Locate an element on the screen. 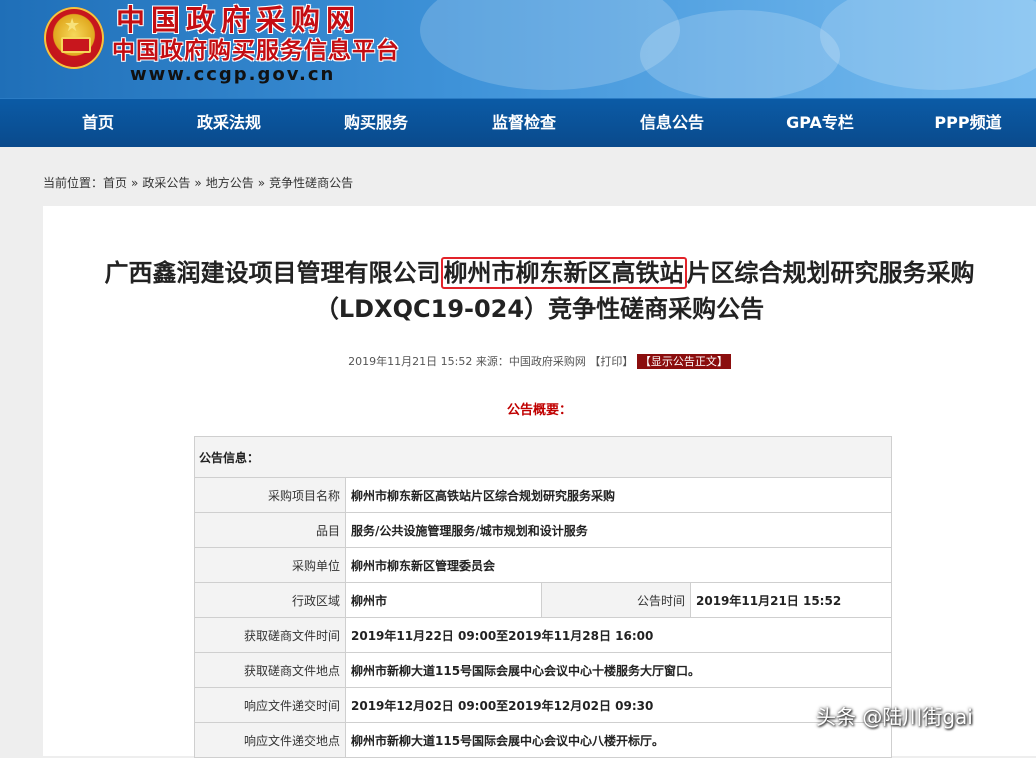  breadcrumb-item-local-notices: 地方公告 is located at coordinates (230, 183).